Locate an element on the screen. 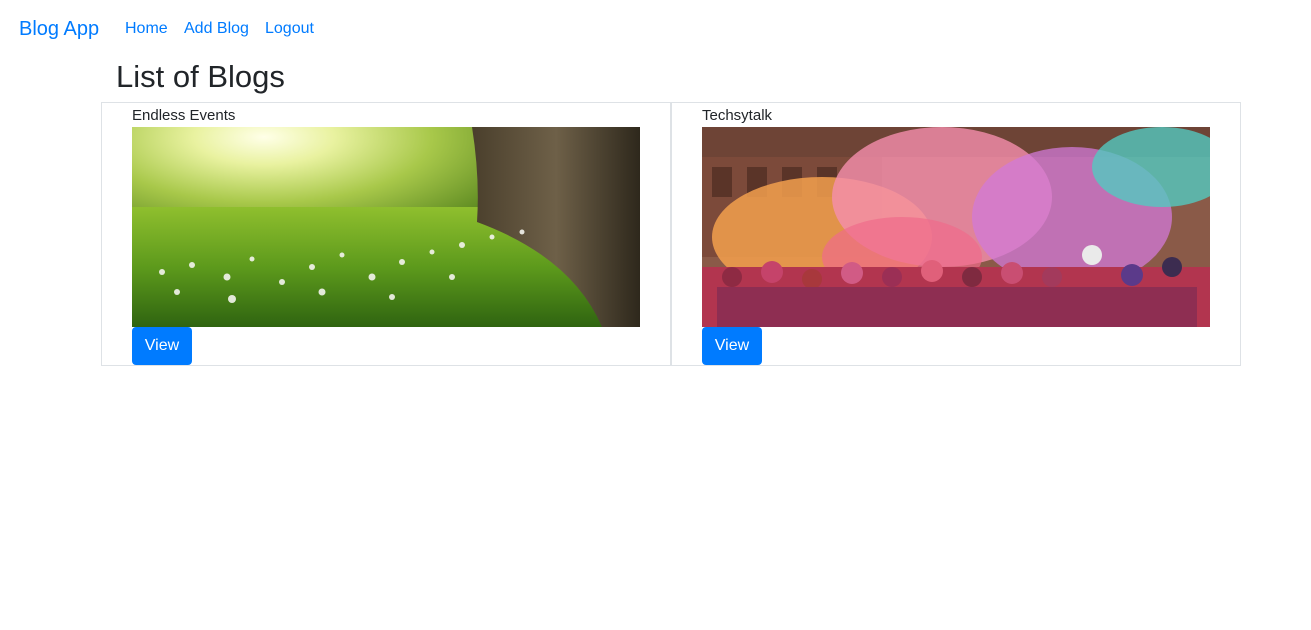 The width and height of the screenshot is (1311, 630). page-title: List of Blogs is located at coordinates (200, 76).